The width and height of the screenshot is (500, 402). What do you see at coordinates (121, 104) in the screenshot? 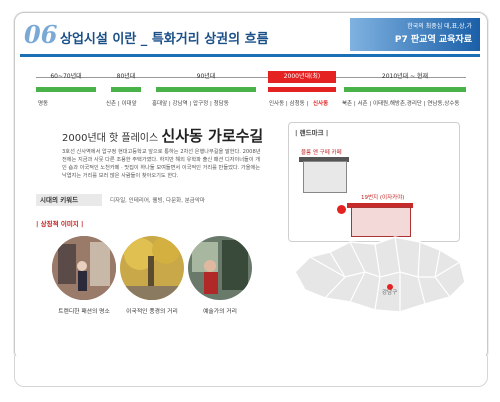
I see `era-place: 신촌 | 이대앞` at bounding box center [121, 104].